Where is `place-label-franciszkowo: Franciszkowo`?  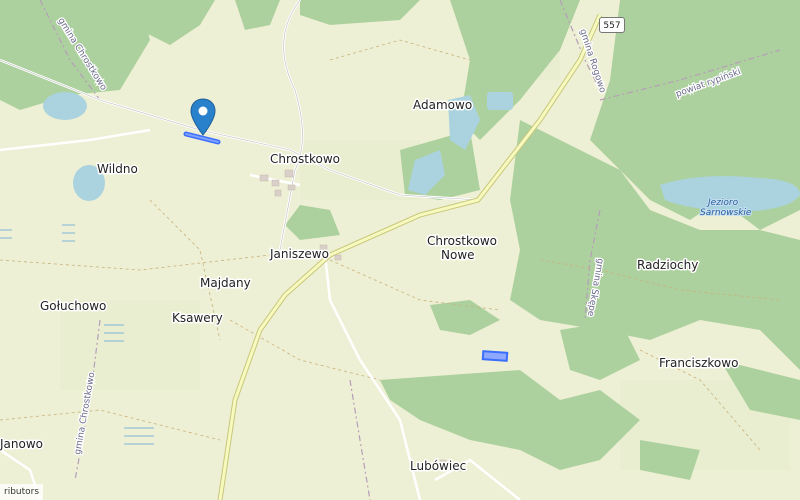 place-label-franciszkowo: Franciszkowo is located at coordinates (698, 363).